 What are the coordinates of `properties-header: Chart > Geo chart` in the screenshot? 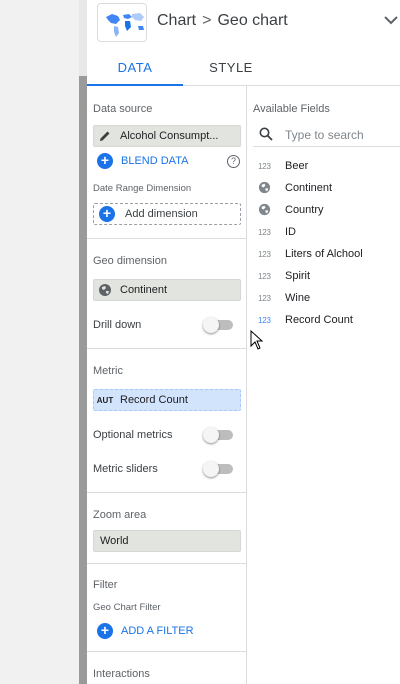 It's located at (243, 23).